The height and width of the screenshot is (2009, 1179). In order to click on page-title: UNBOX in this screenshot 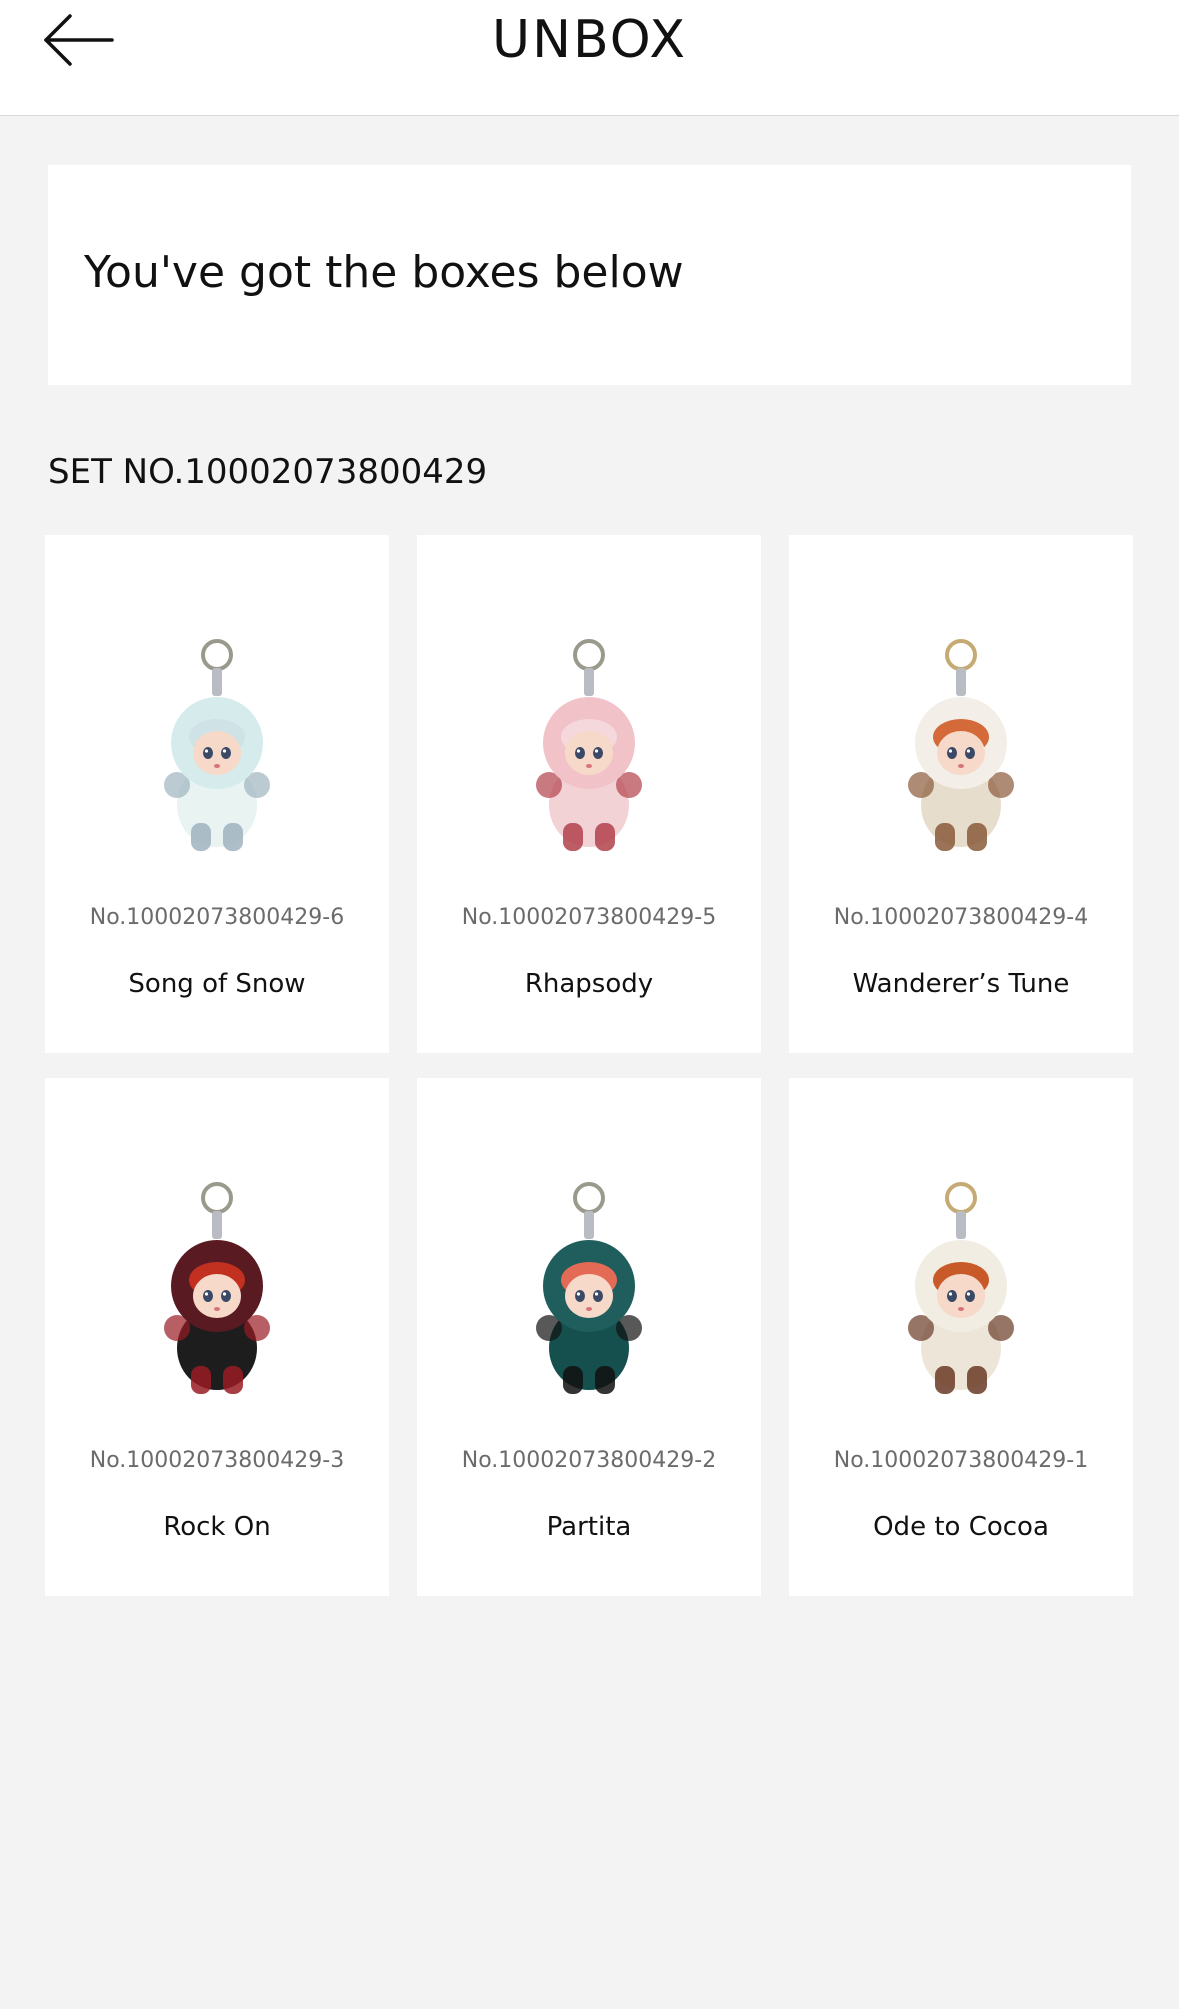, I will do `click(589, 40)`.